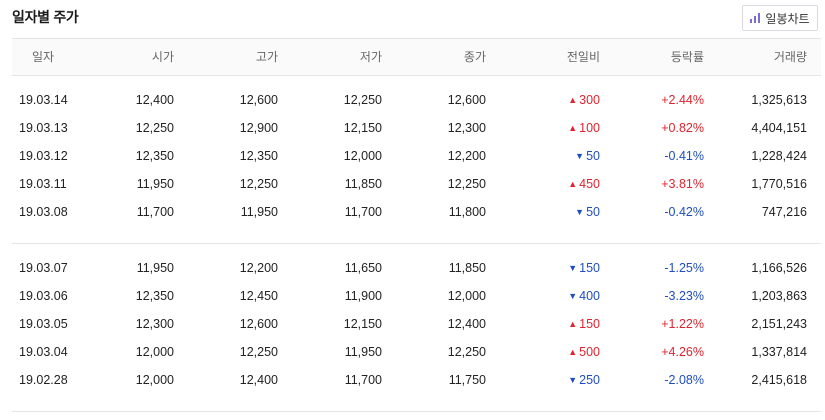 The image size is (825, 420). I want to click on cell-date: 19.03.14, so click(43, 100).